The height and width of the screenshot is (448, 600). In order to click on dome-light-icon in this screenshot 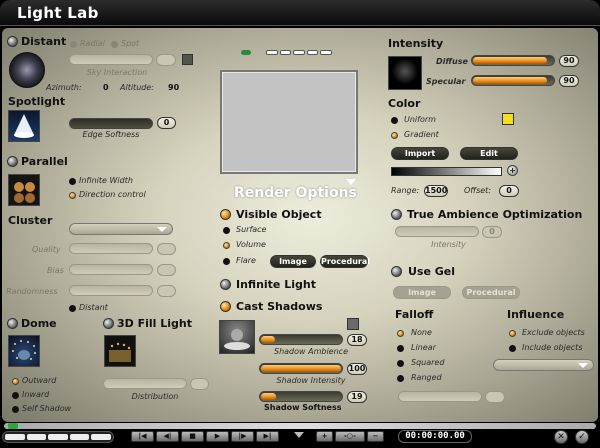, I will do `click(24, 351)`.